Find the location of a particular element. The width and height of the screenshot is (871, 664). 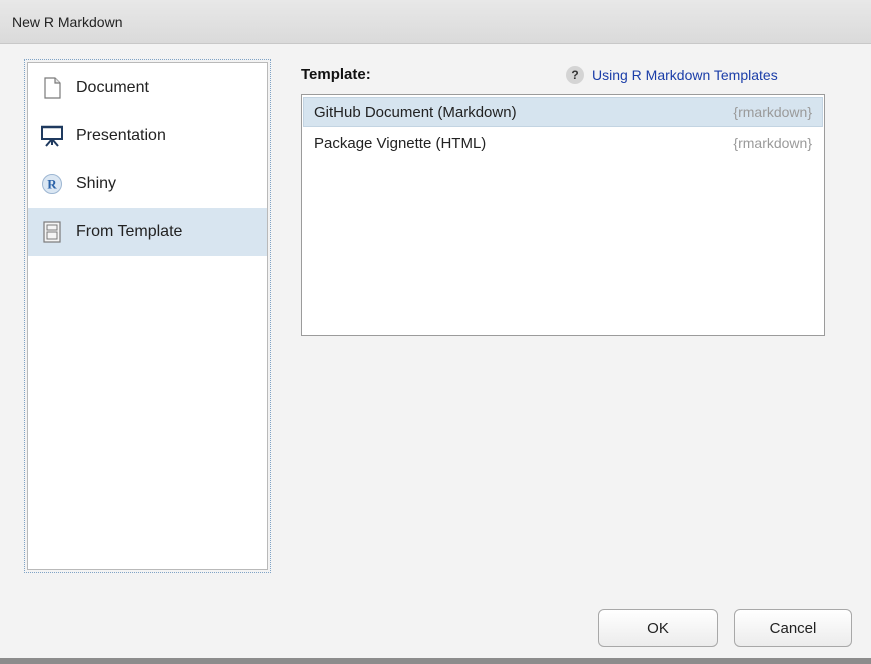

template-heading: Template: is located at coordinates (336, 74).